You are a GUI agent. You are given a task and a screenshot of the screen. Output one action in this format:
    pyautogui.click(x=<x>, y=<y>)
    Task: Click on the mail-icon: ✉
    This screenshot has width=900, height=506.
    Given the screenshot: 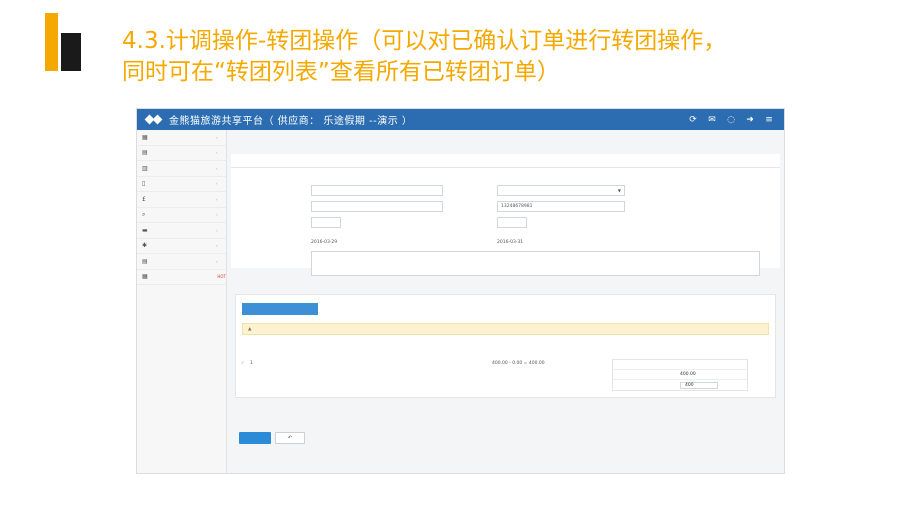 What is the action you would take?
    pyautogui.click(x=712, y=120)
    